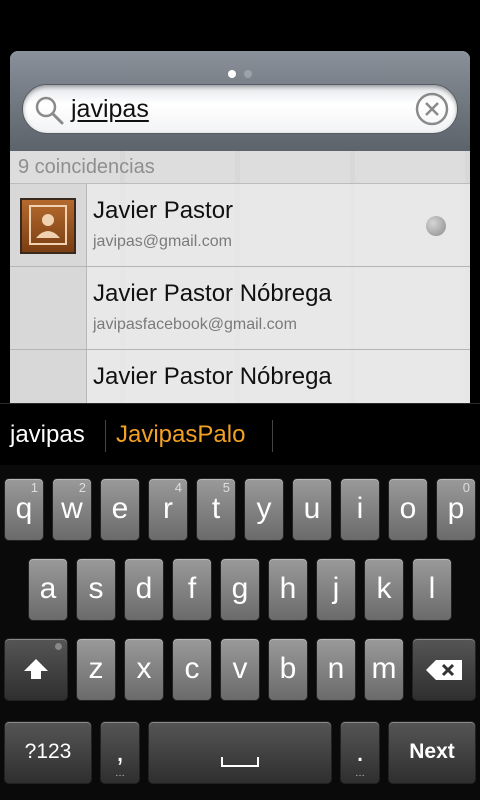 The image size is (480, 800). I want to click on key-w: 2w, so click(72, 509).